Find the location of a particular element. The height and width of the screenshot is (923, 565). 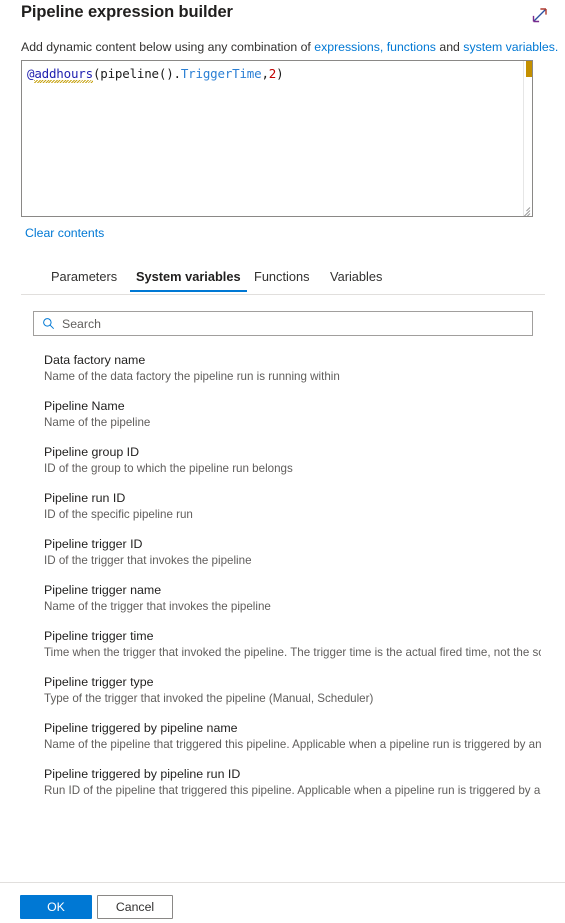

search-icon is located at coordinates (49, 324).